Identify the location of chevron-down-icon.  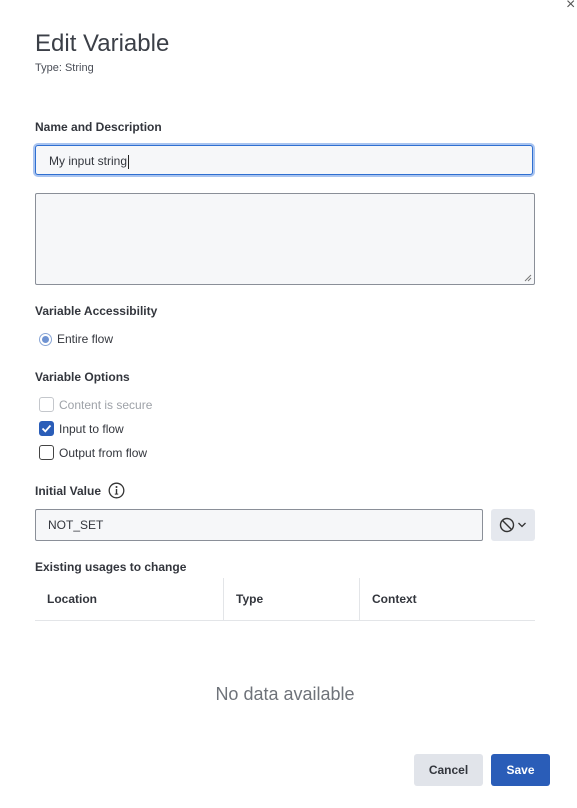
(522, 525).